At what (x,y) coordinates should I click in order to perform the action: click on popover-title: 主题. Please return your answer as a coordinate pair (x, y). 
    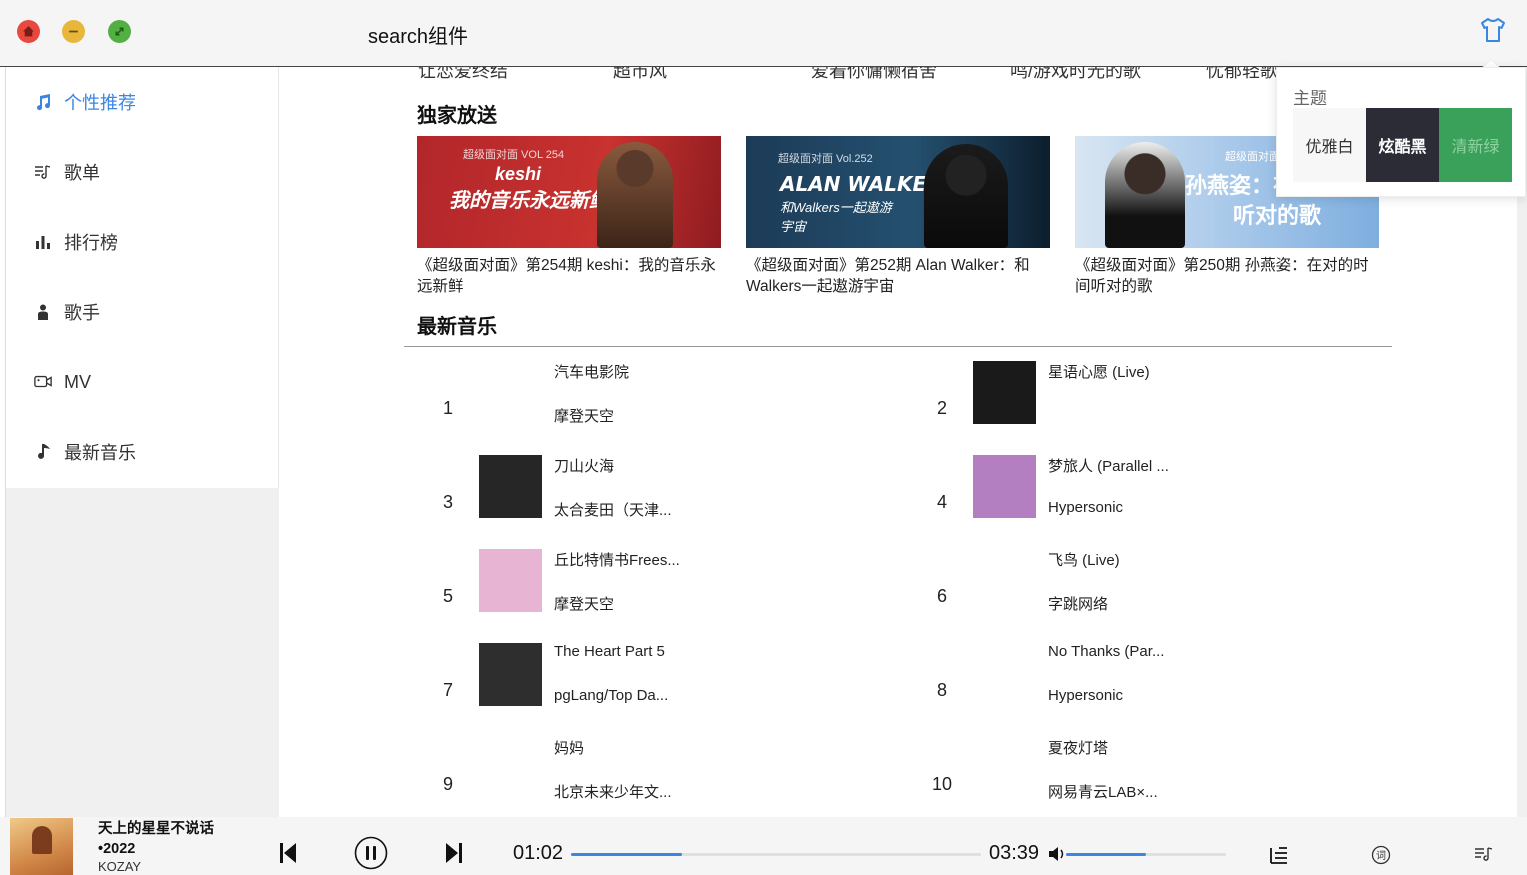
    Looking at the image, I should click on (1310, 98).